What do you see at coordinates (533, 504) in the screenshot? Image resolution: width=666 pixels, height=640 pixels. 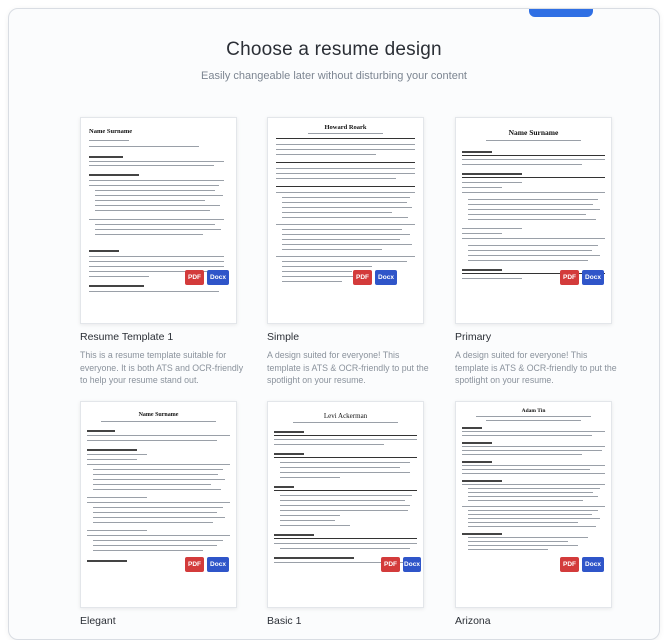 I see `template-preview: Adam Tin PDF Docx` at bounding box center [533, 504].